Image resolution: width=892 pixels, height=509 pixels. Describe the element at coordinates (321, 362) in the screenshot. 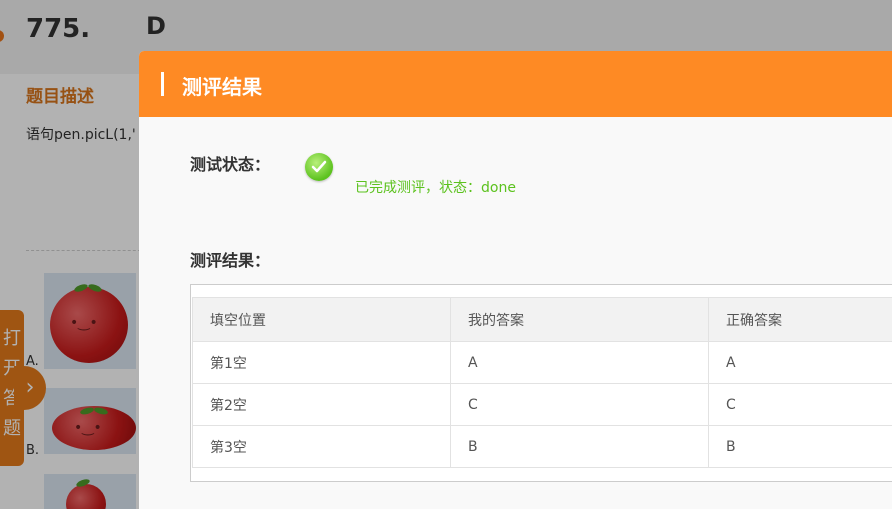

I see `table-cell: 第1空` at that location.